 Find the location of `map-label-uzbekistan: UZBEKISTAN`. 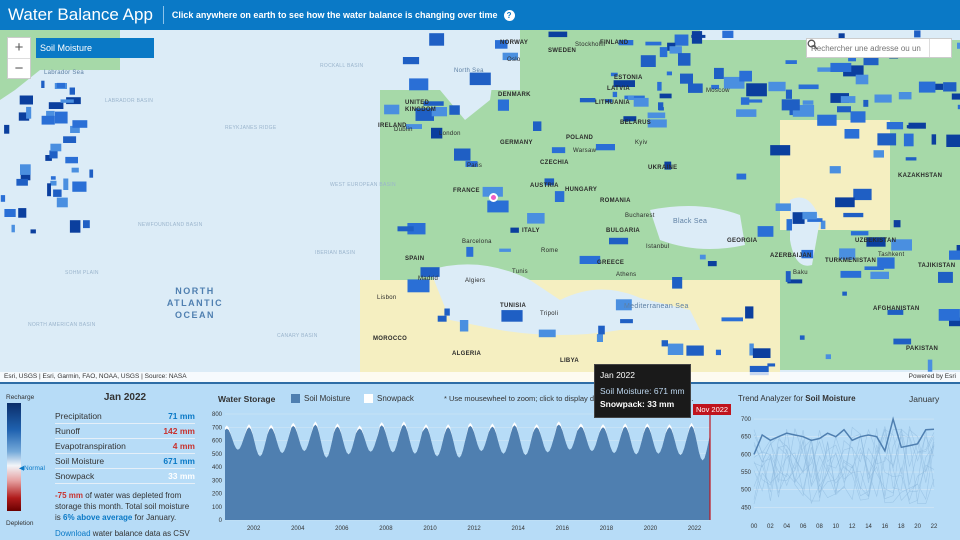

map-label-uzbekistan: UZBEKISTAN is located at coordinates (876, 241).